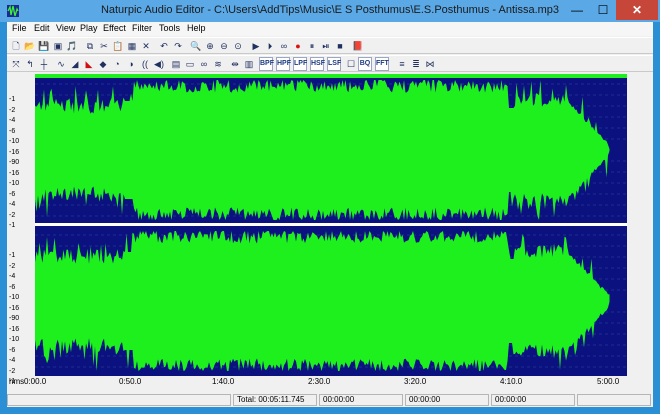 This screenshot has height=414, width=660. Describe the element at coordinates (256, 46) in the screenshot. I see `play-icon: ▶` at that location.